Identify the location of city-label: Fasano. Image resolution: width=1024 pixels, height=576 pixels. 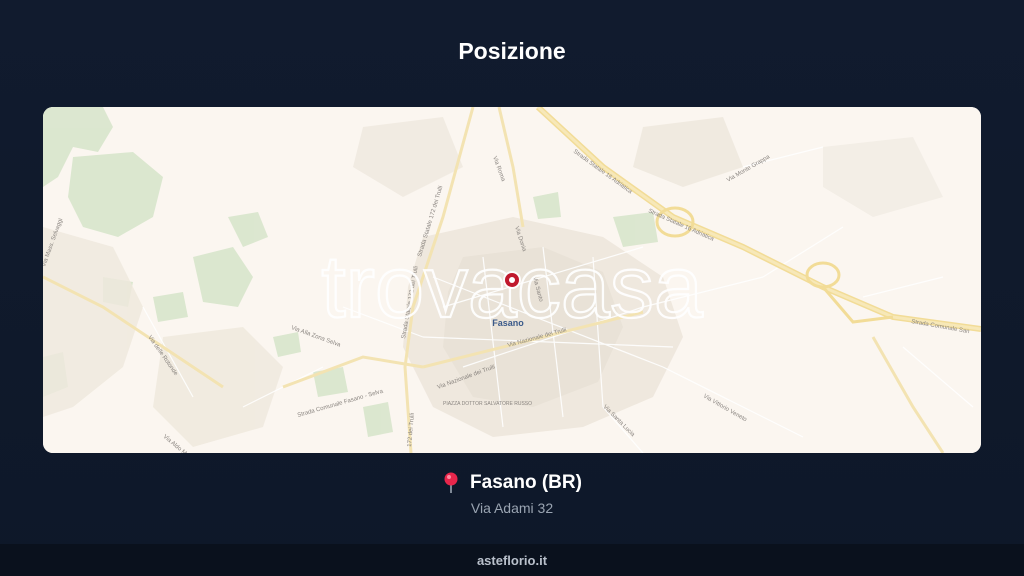
(508, 323).